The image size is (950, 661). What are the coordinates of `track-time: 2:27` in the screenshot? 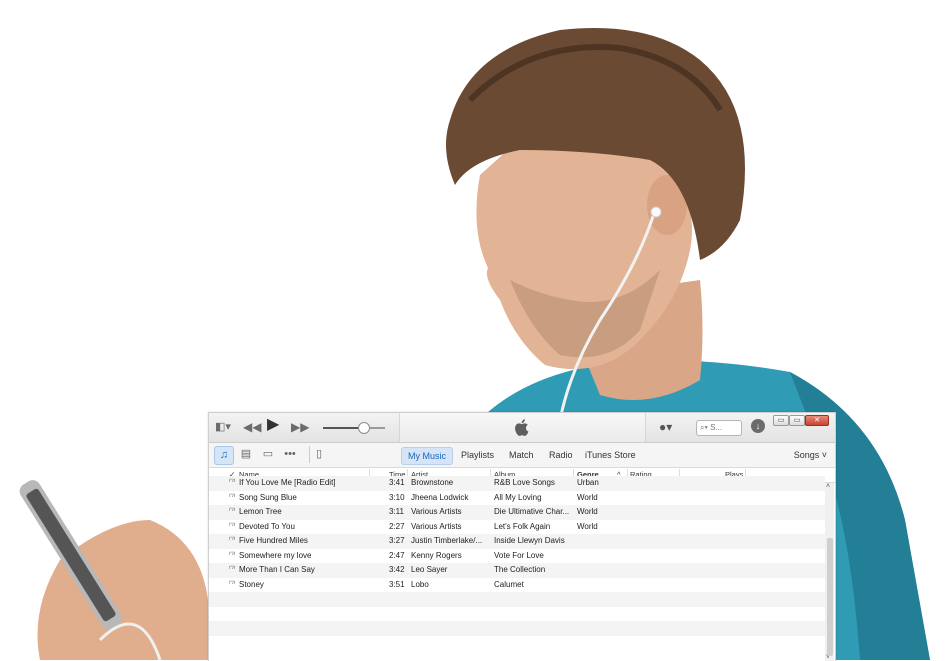 It's located at (397, 526).